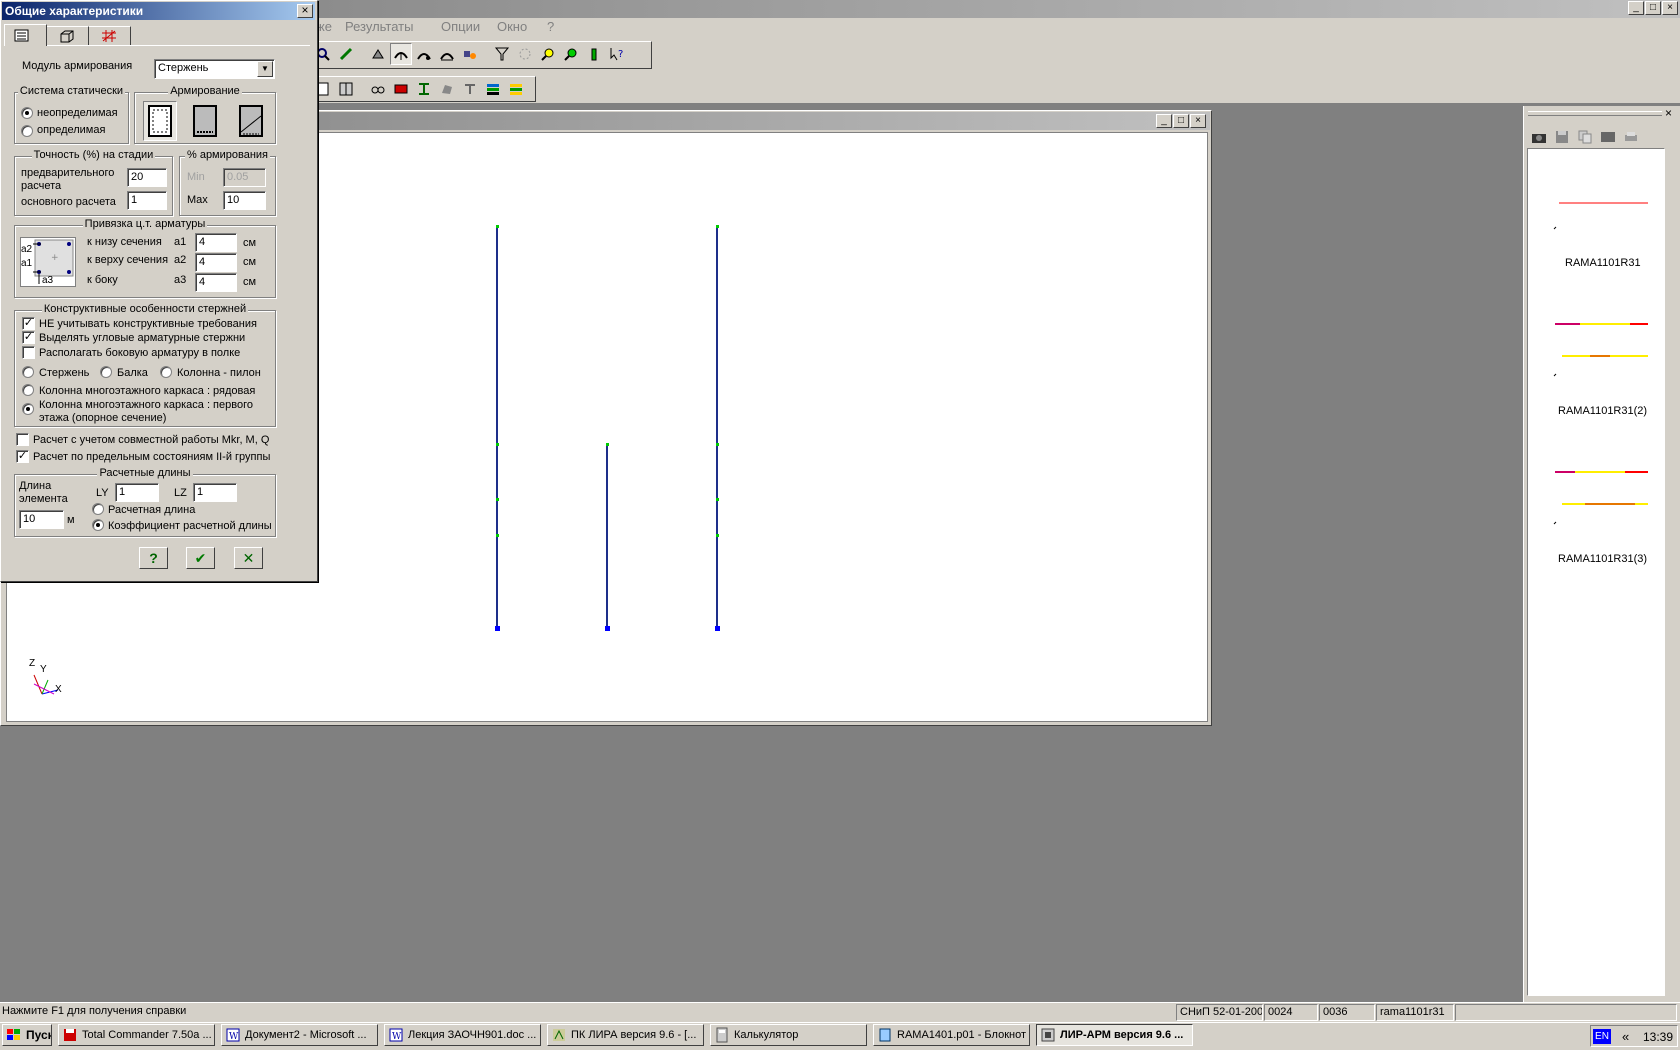  Describe the element at coordinates (244, 200) in the screenshot. I see `percent-max-input: 10` at that location.